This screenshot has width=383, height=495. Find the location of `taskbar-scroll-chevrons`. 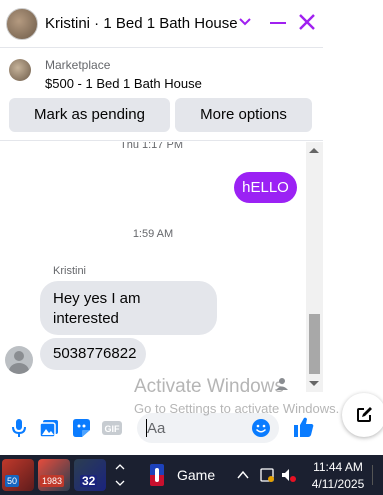

taskbar-scroll-chevrons is located at coordinates (120, 476).